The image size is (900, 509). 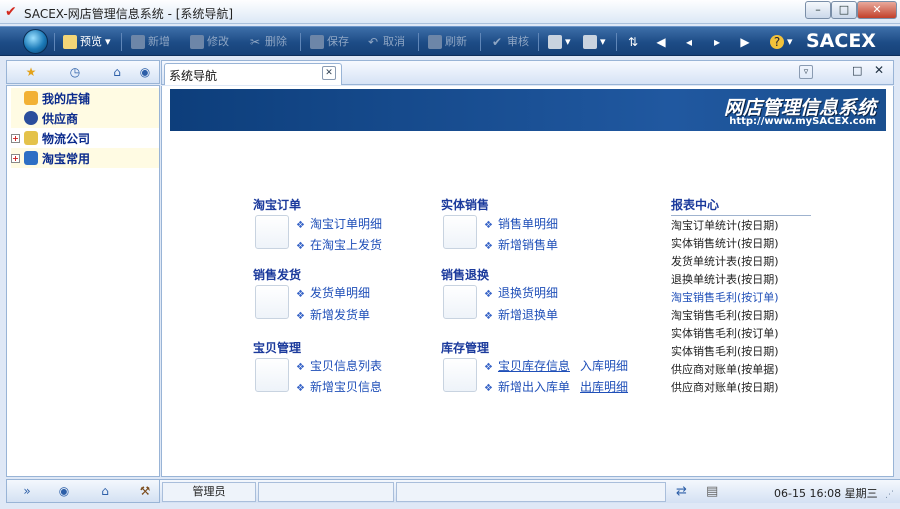 What do you see at coordinates (818, 10) in the screenshot?
I see `minimize-button: –` at bounding box center [818, 10].